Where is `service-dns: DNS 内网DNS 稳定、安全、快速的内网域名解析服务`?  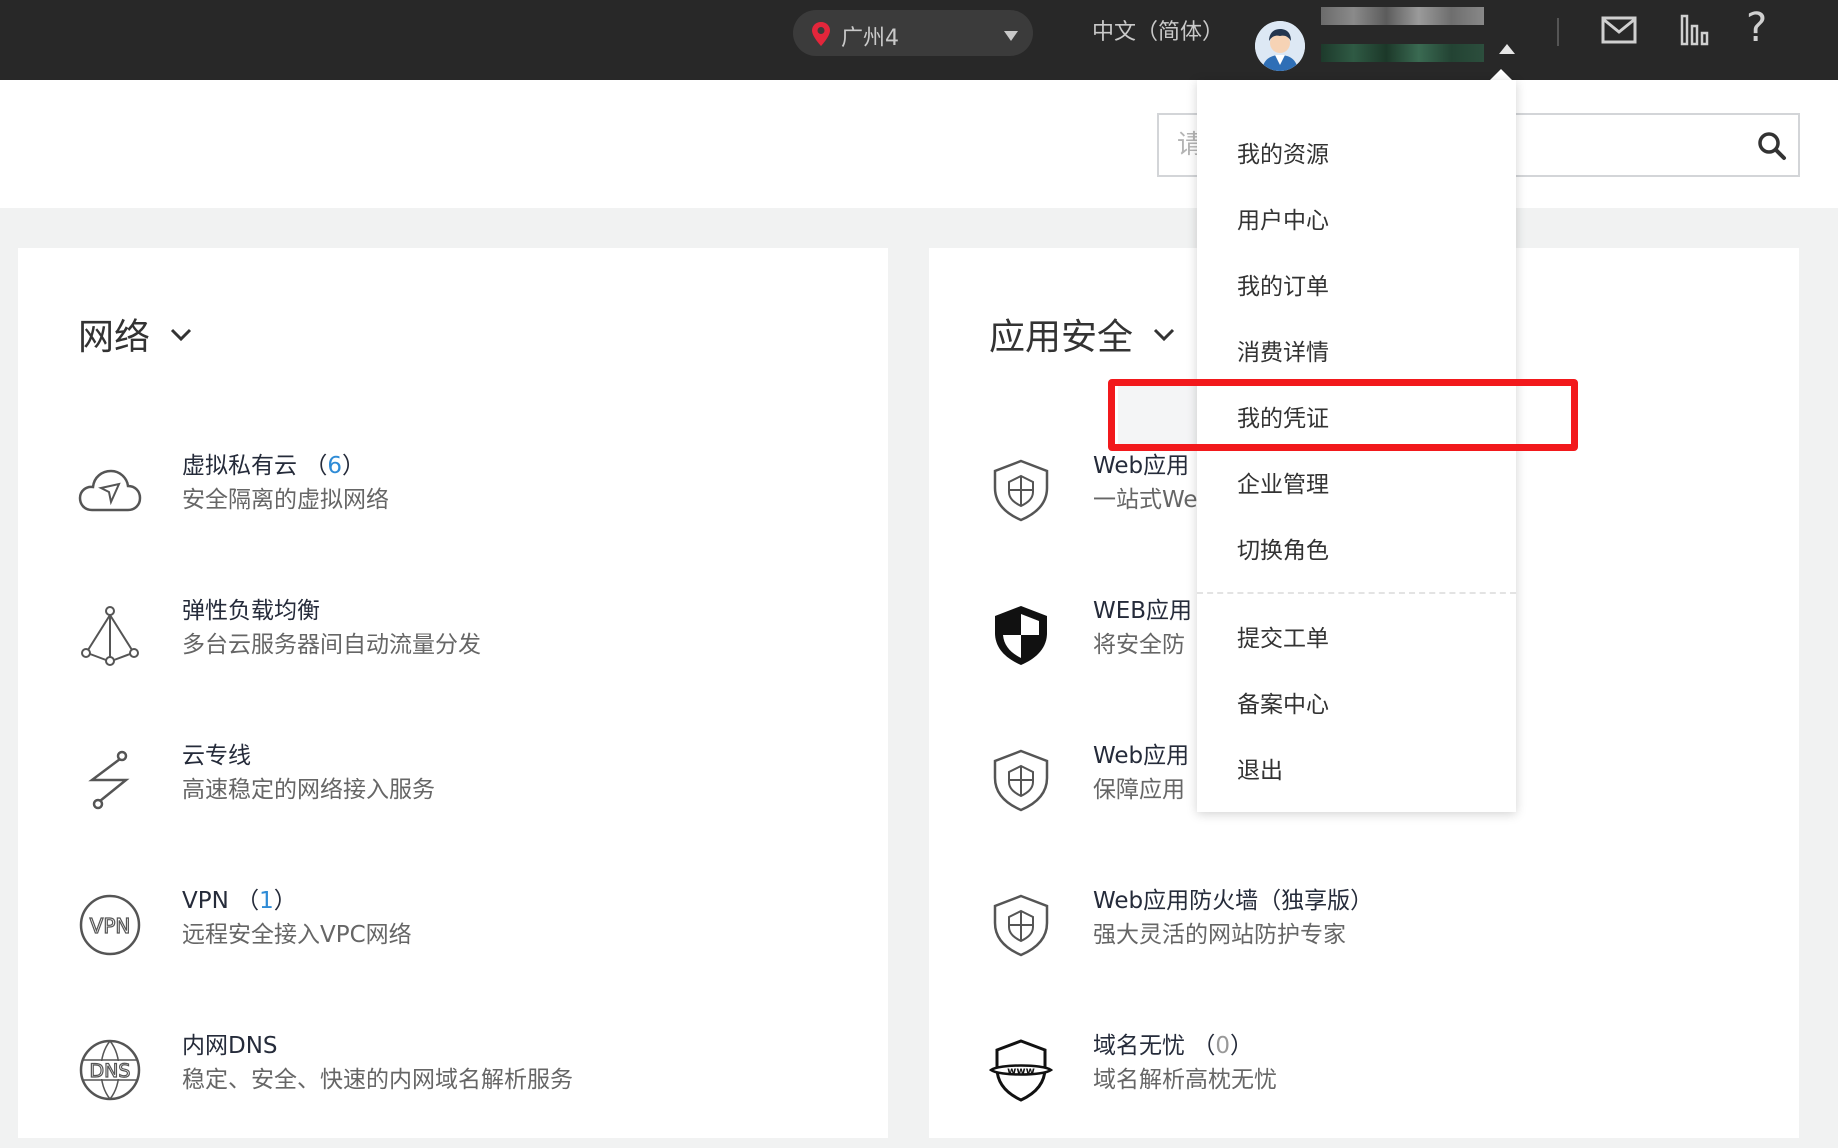
service-dns: DNS 内网DNS 稳定、安全、快速的内网域名解析服务 is located at coordinates (448, 1090).